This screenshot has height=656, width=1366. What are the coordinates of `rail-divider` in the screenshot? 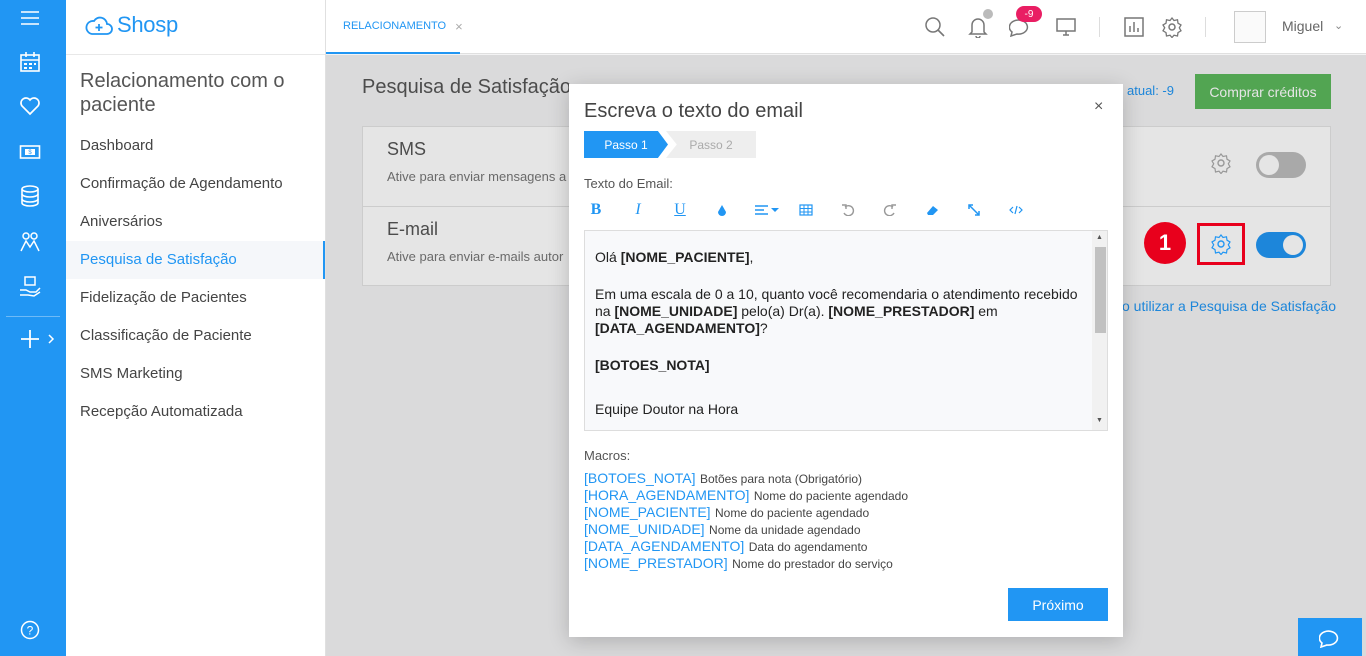 It's located at (33, 316).